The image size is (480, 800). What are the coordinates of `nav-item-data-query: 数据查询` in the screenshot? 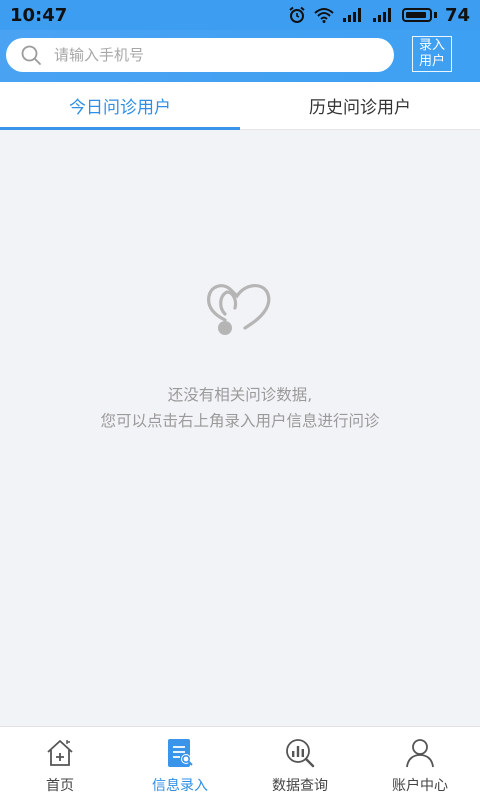 It's located at (300, 763).